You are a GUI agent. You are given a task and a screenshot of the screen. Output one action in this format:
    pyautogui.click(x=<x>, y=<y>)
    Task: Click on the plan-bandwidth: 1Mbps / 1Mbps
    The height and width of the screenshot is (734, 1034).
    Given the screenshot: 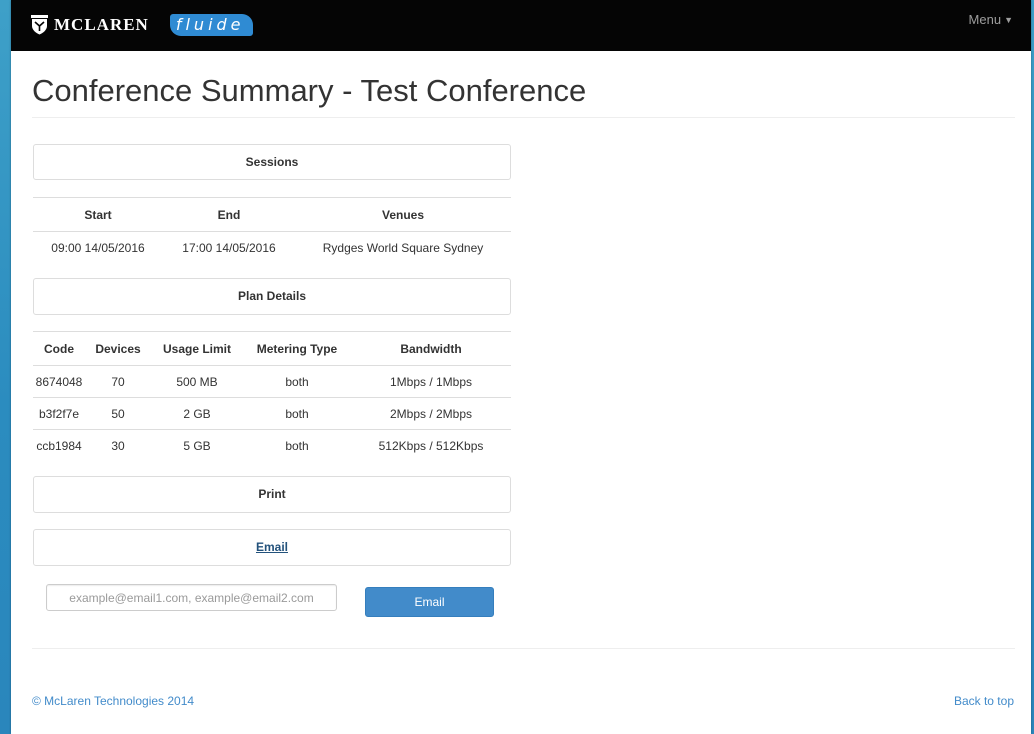 What is the action you would take?
    pyautogui.click(x=431, y=381)
    